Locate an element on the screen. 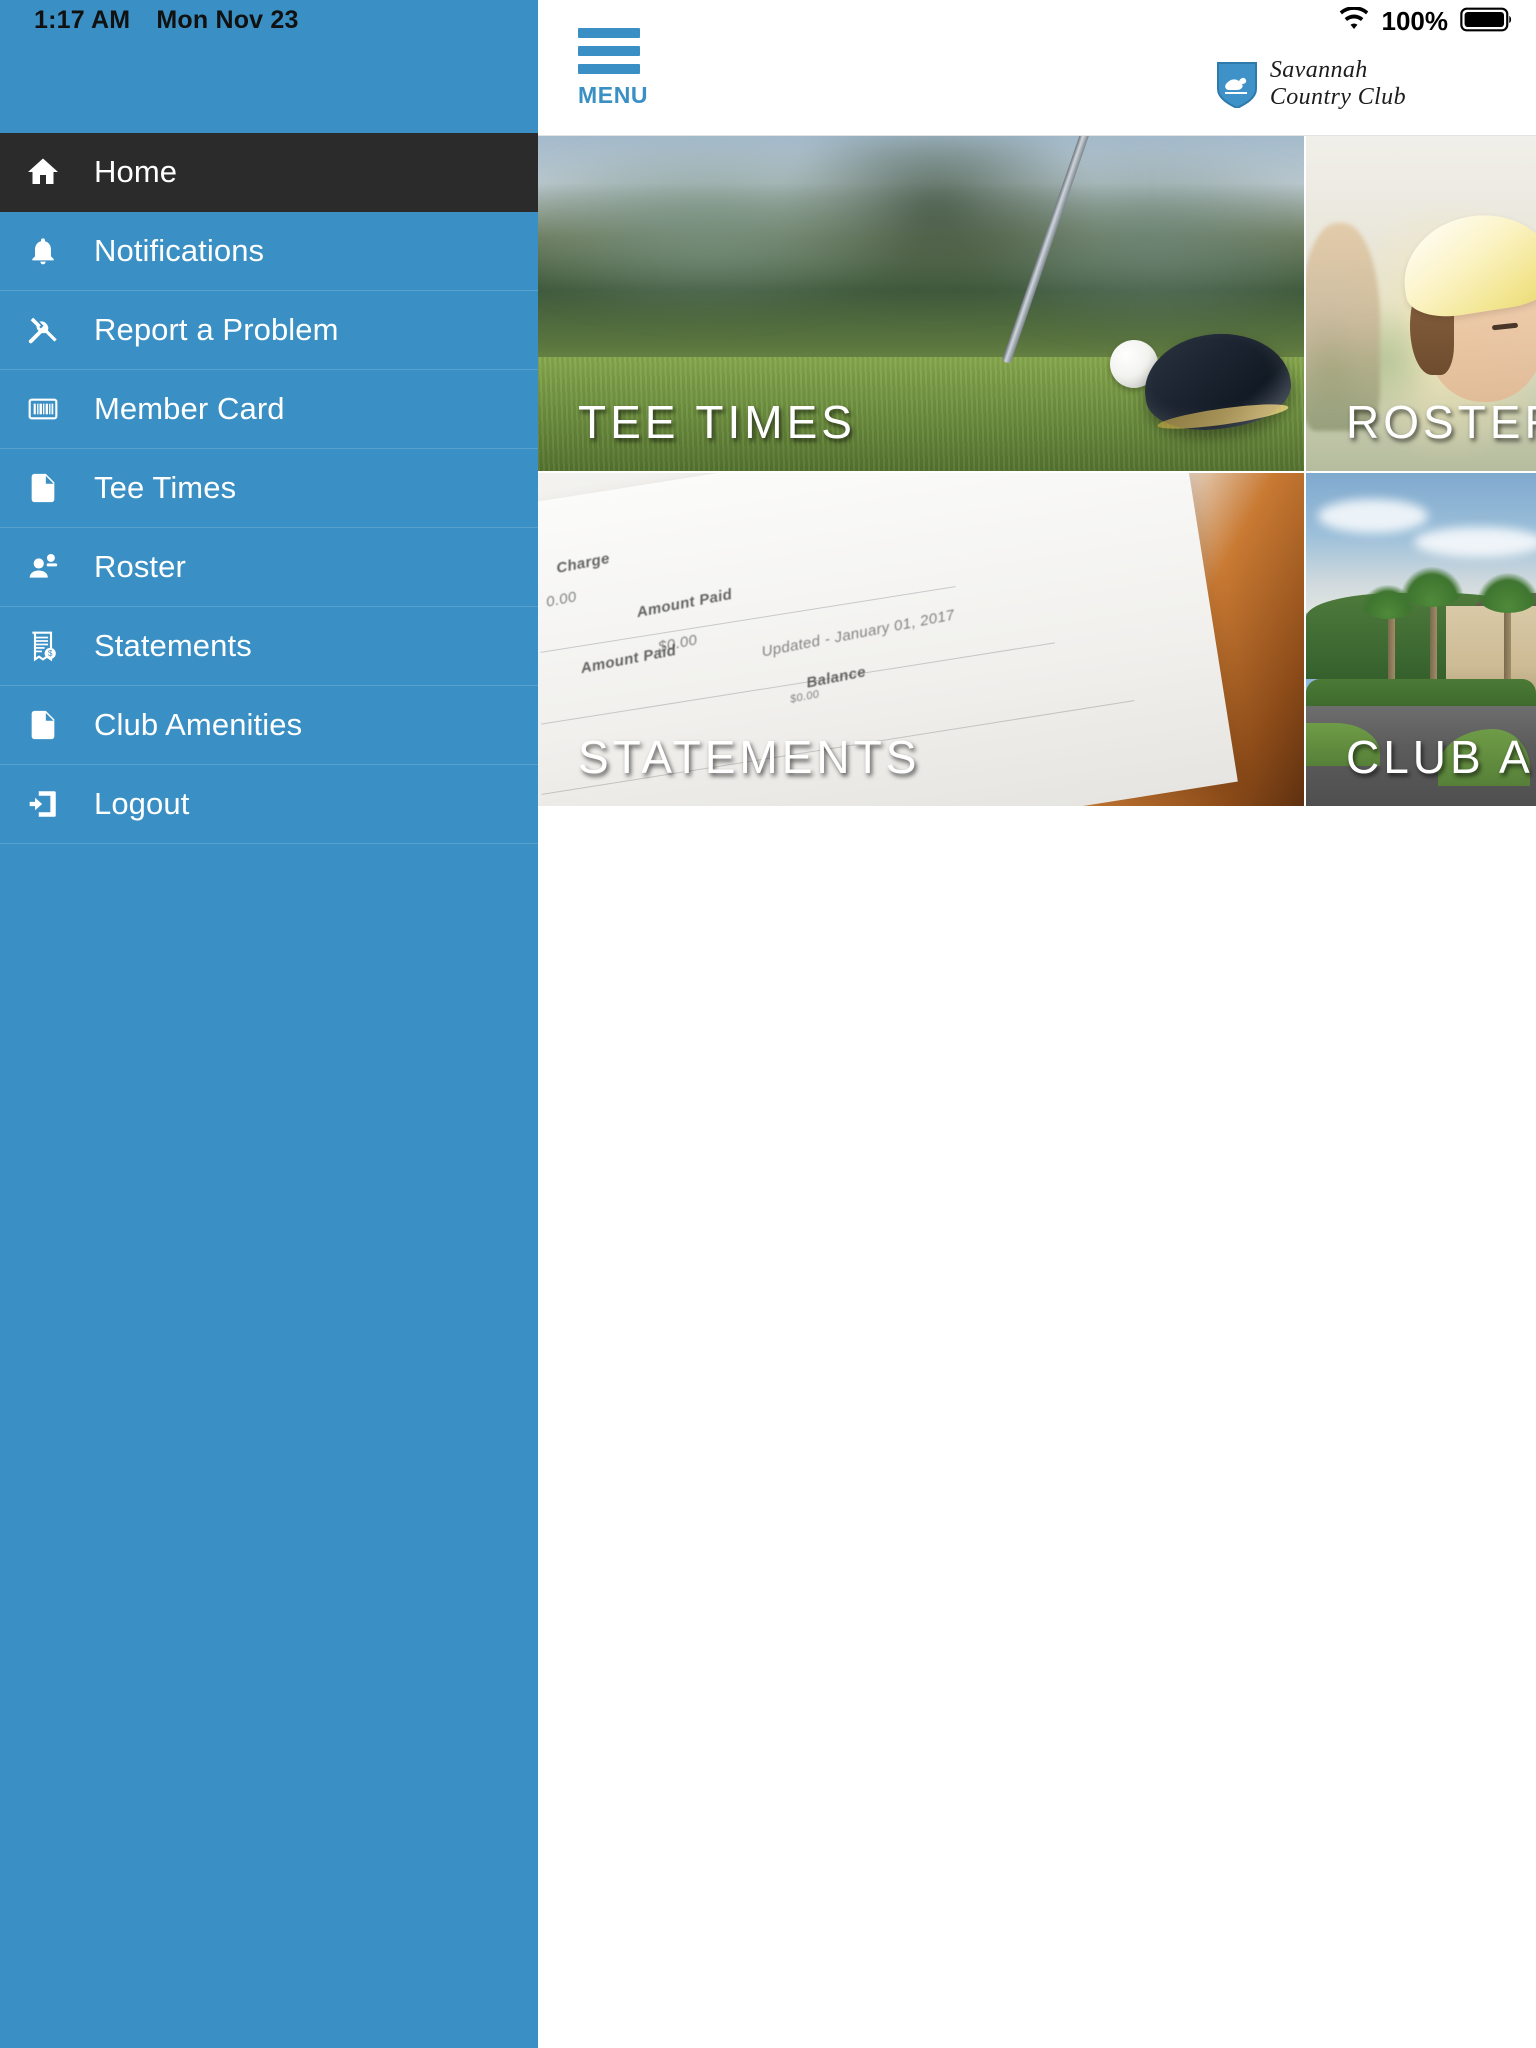 Image resolution: width=1536 pixels, height=2048 pixels. tile-label-statements: STATEMENTS is located at coordinates (749, 757).